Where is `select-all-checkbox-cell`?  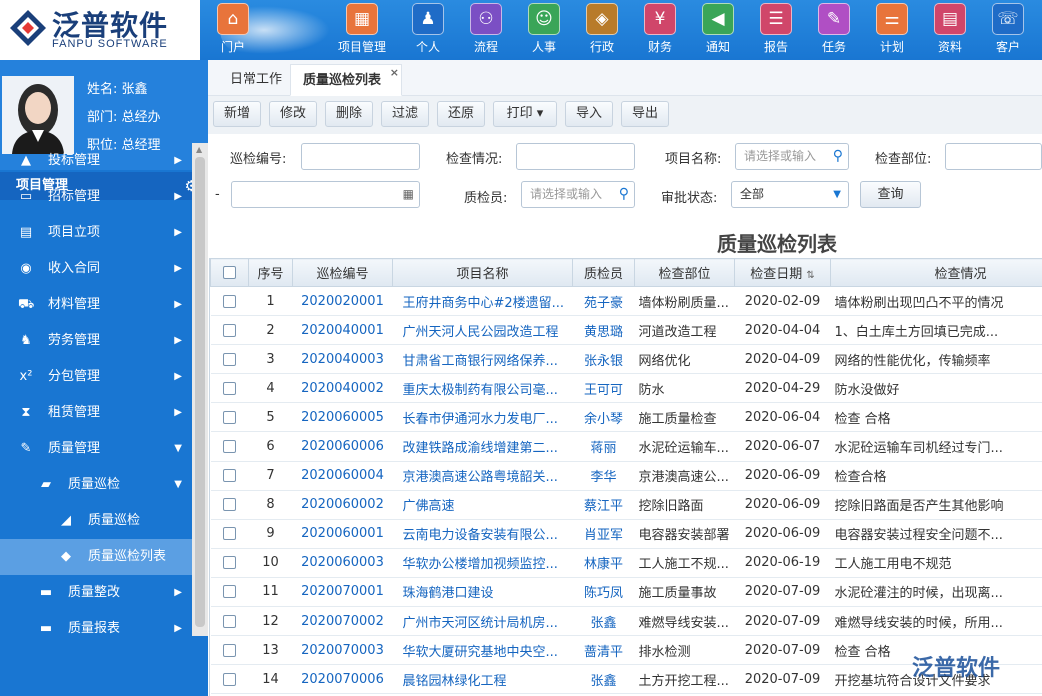 select-all-checkbox-cell is located at coordinates (229, 272).